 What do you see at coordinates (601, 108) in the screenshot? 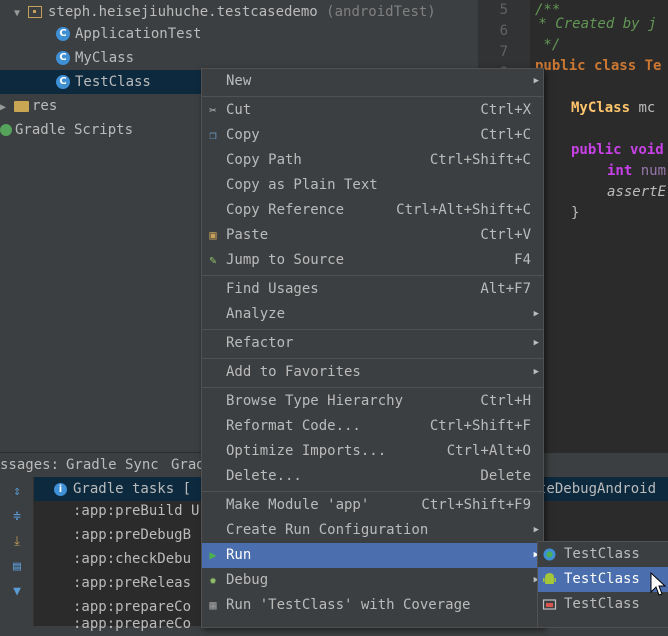
I see `type-name: MyClass` at bounding box center [601, 108].